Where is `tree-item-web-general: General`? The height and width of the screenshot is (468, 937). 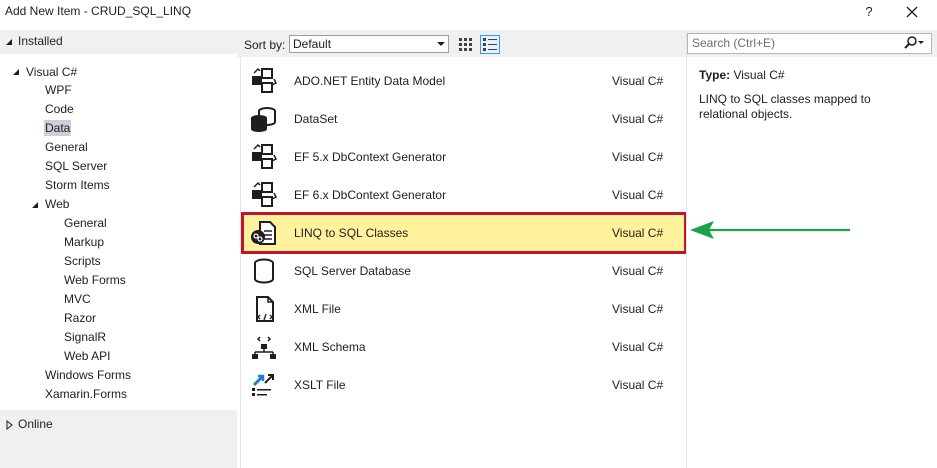 tree-item-web-general: General is located at coordinates (85, 223).